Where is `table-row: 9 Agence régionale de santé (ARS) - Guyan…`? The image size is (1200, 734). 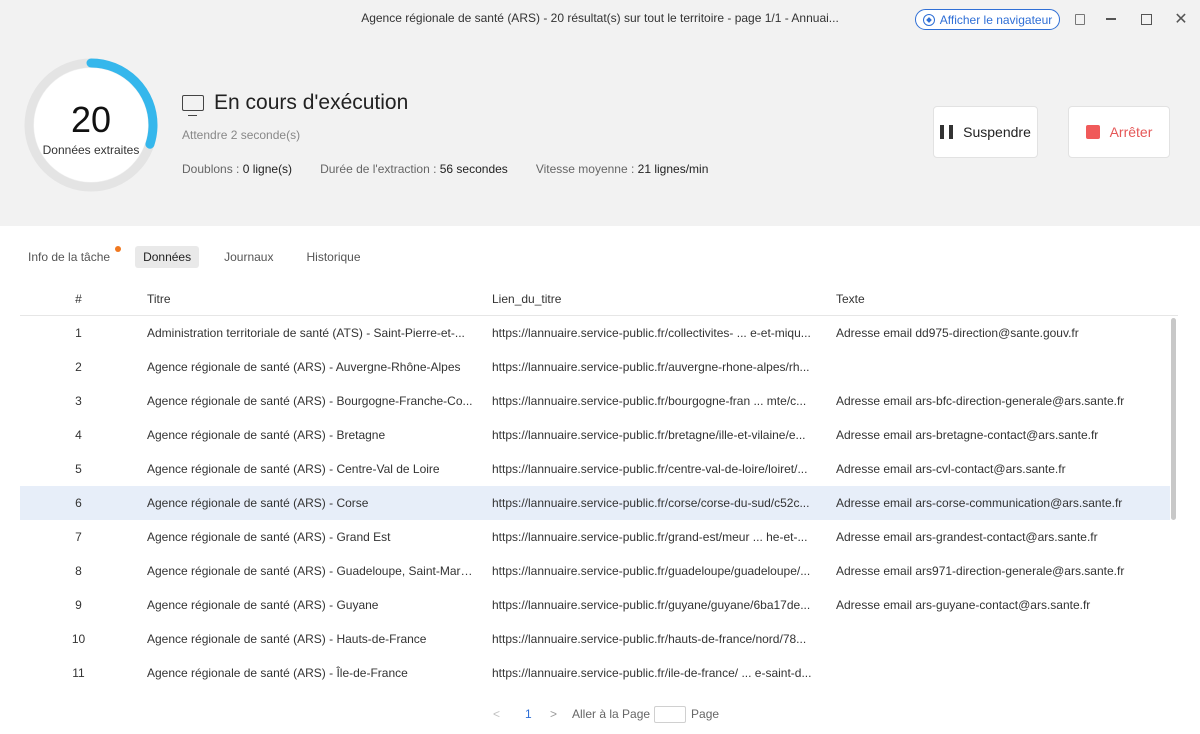 table-row: 9 Agence régionale de santé (ARS) - Guyan… is located at coordinates (595, 605).